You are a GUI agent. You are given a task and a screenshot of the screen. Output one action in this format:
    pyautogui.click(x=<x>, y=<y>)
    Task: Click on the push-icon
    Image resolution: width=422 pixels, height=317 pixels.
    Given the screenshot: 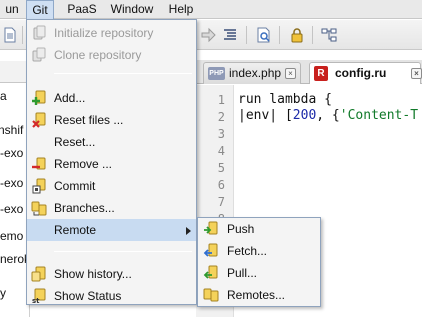 What is the action you would take?
    pyautogui.click(x=211, y=228)
    